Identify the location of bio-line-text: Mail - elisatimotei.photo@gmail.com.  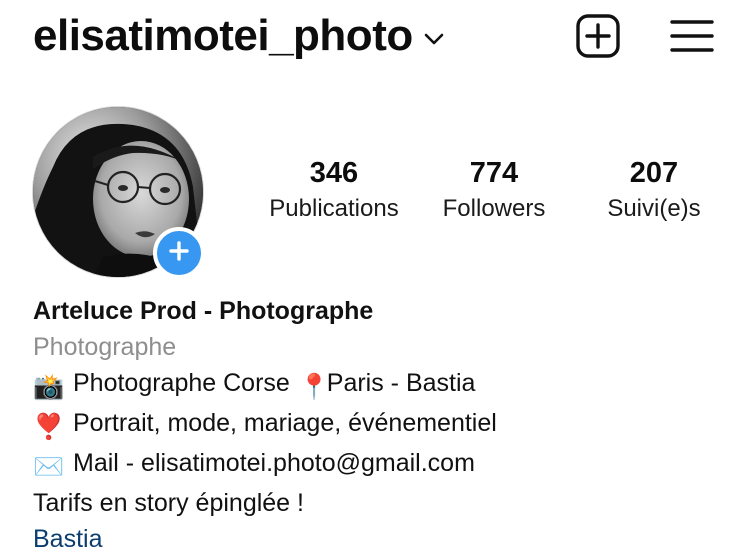
(274, 463).